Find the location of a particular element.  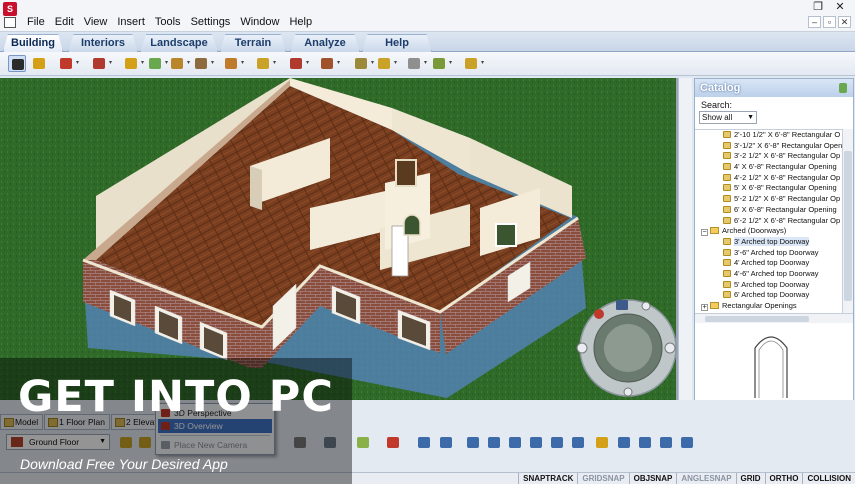

fill-icon is located at coordinates (296, 63).